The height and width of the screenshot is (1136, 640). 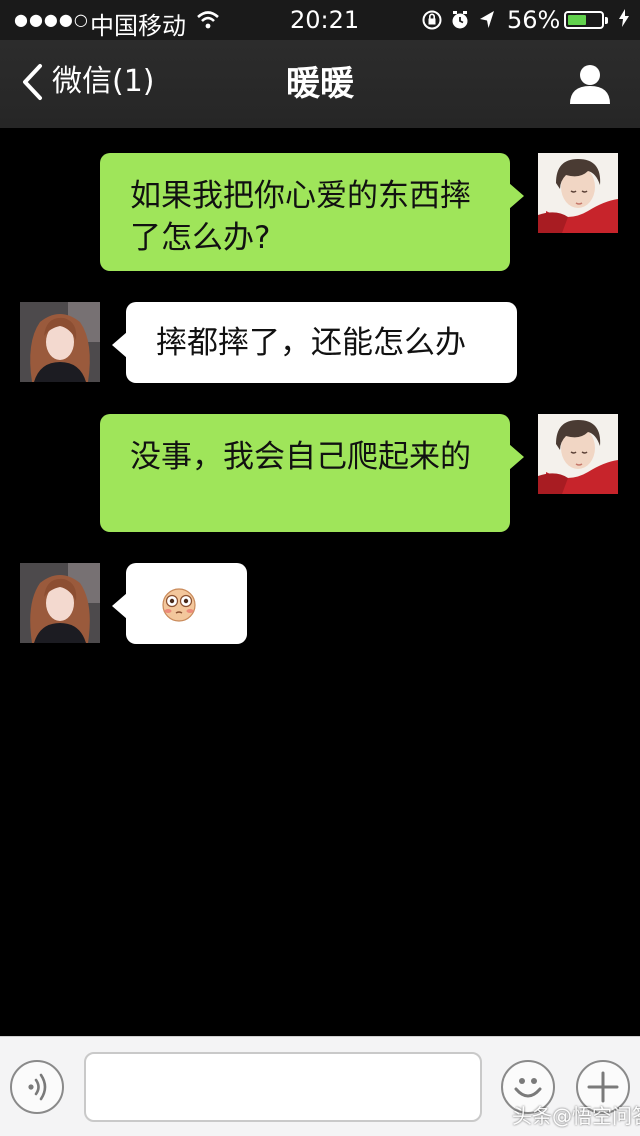 What do you see at coordinates (606, 20) in the screenshot?
I see `battery-tip` at bounding box center [606, 20].